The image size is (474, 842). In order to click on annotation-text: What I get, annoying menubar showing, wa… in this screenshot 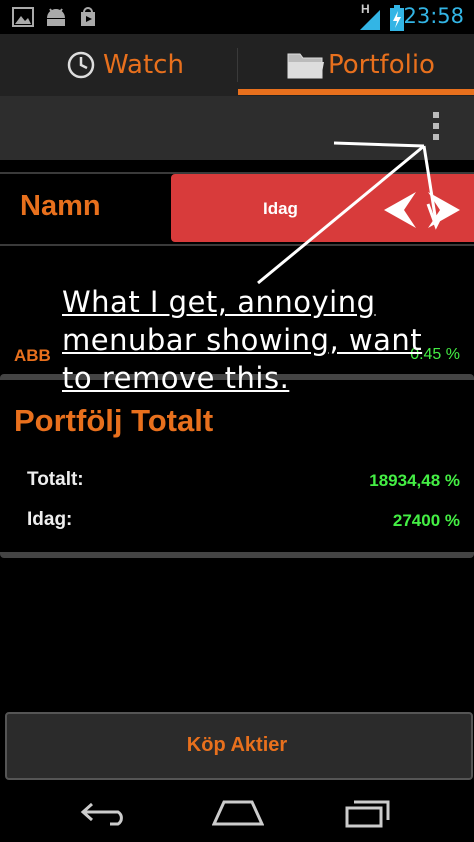, I will do `click(242, 340)`.